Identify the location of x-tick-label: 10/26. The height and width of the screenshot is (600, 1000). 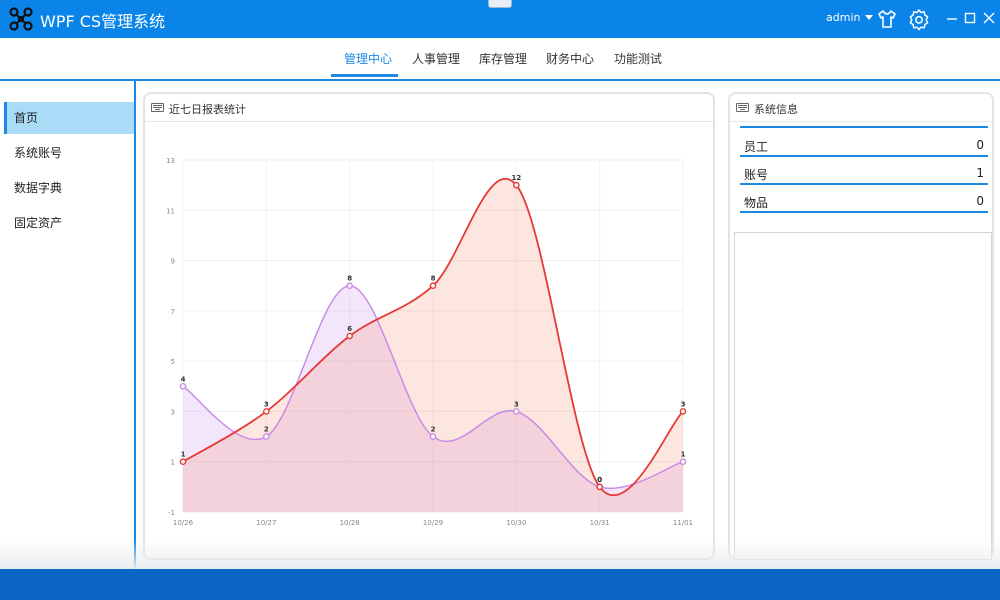
(183, 523).